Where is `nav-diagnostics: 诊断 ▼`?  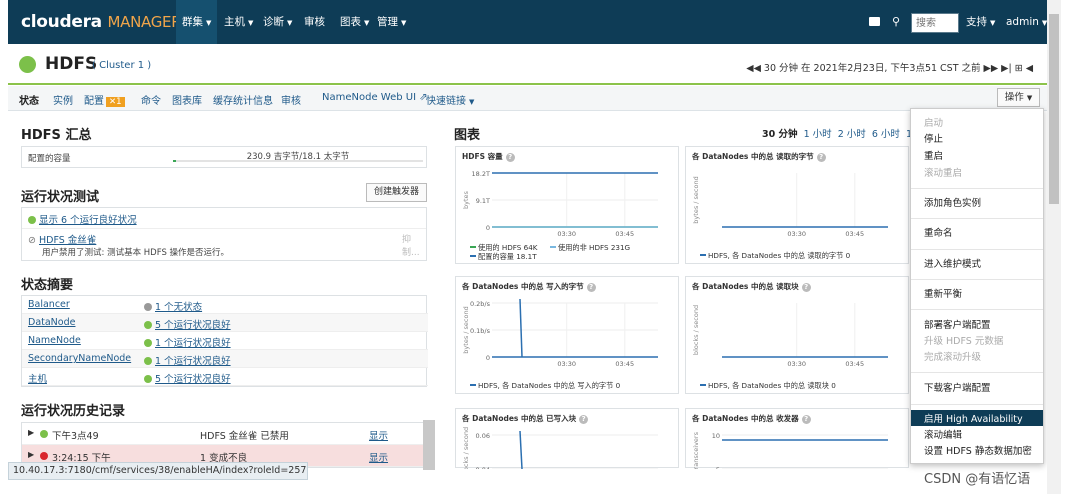 nav-diagnostics: 诊断 ▼ is located at coordinates (277, 22).